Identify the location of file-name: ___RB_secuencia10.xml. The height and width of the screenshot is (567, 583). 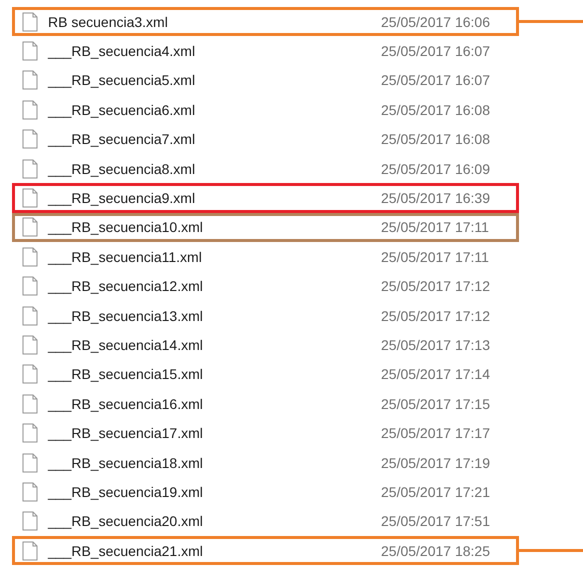
(126, 227).